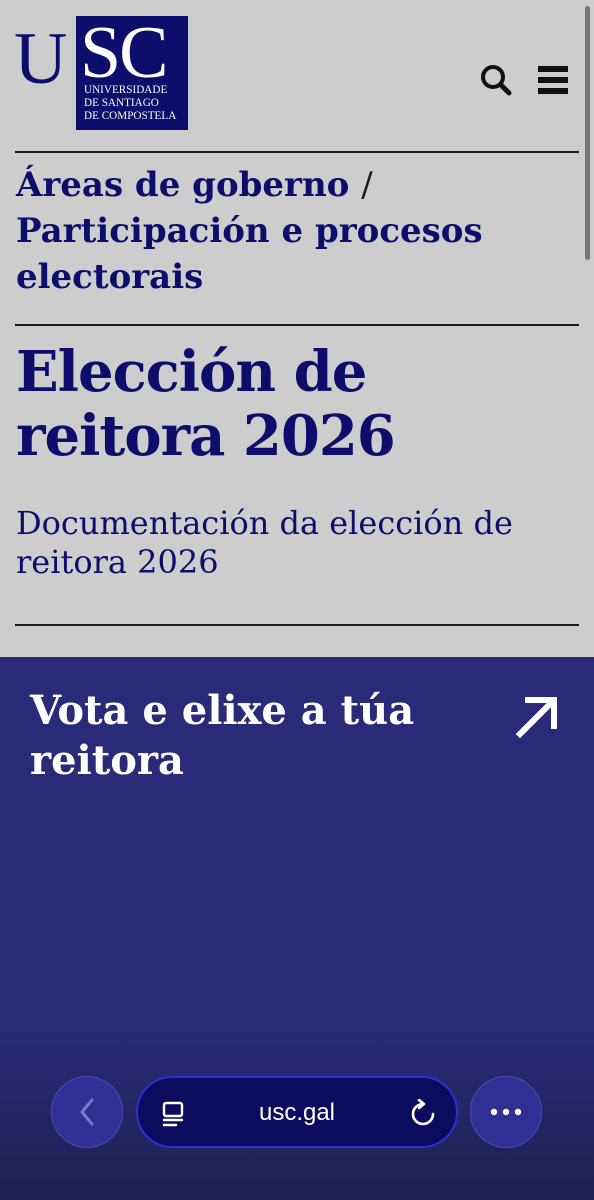 The image size is (594, 1200). I want to click on search-button, so click(496, 80).